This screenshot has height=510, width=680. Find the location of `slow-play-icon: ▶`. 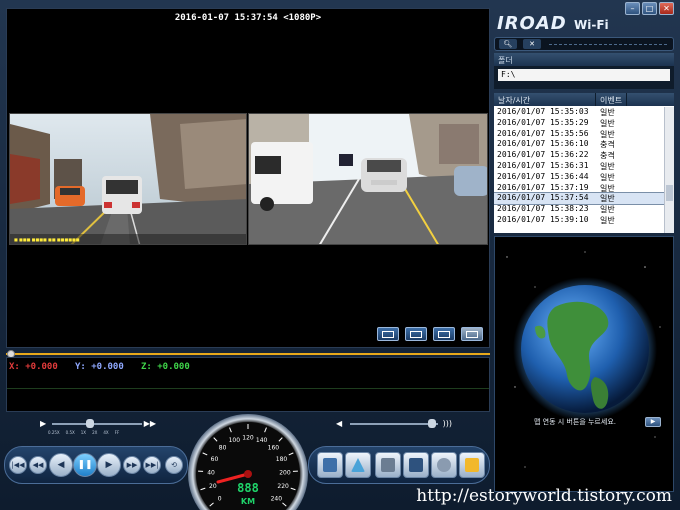

slow-play-icon: ▶ is located at coordinates (43, 423).